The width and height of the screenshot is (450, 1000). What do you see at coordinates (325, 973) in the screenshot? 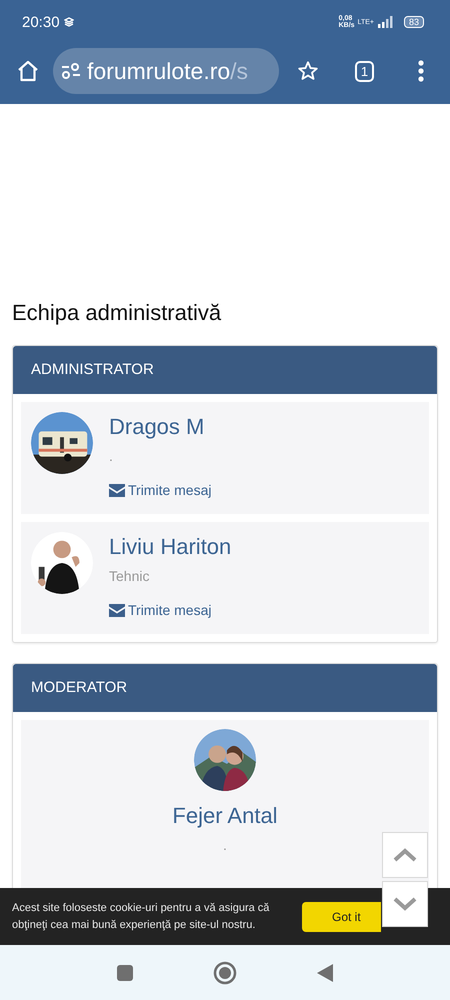
I see `back-icon` at bounding box center [325, 973].